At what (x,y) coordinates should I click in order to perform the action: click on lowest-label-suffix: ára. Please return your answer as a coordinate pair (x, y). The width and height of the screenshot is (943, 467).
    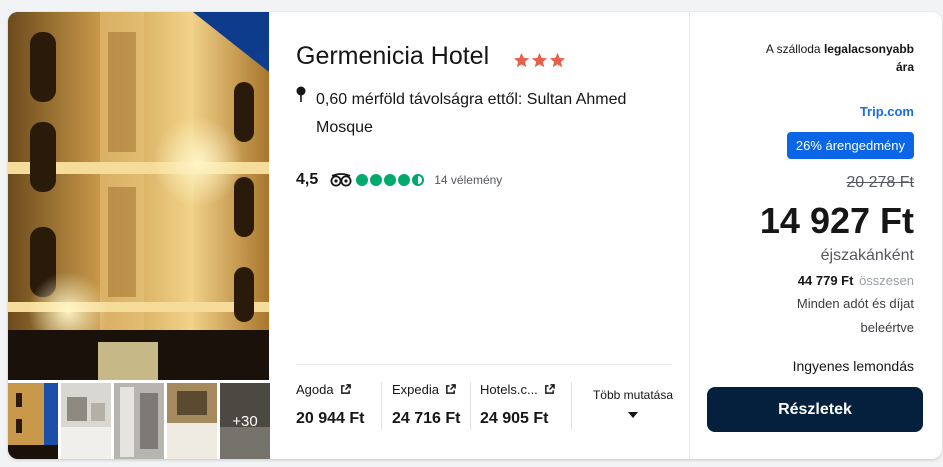
    Looking at the image, I should click on (904, 67).